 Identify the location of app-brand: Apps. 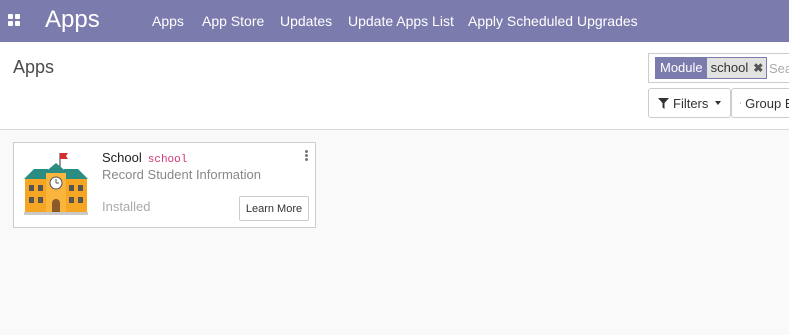
(72, 20).